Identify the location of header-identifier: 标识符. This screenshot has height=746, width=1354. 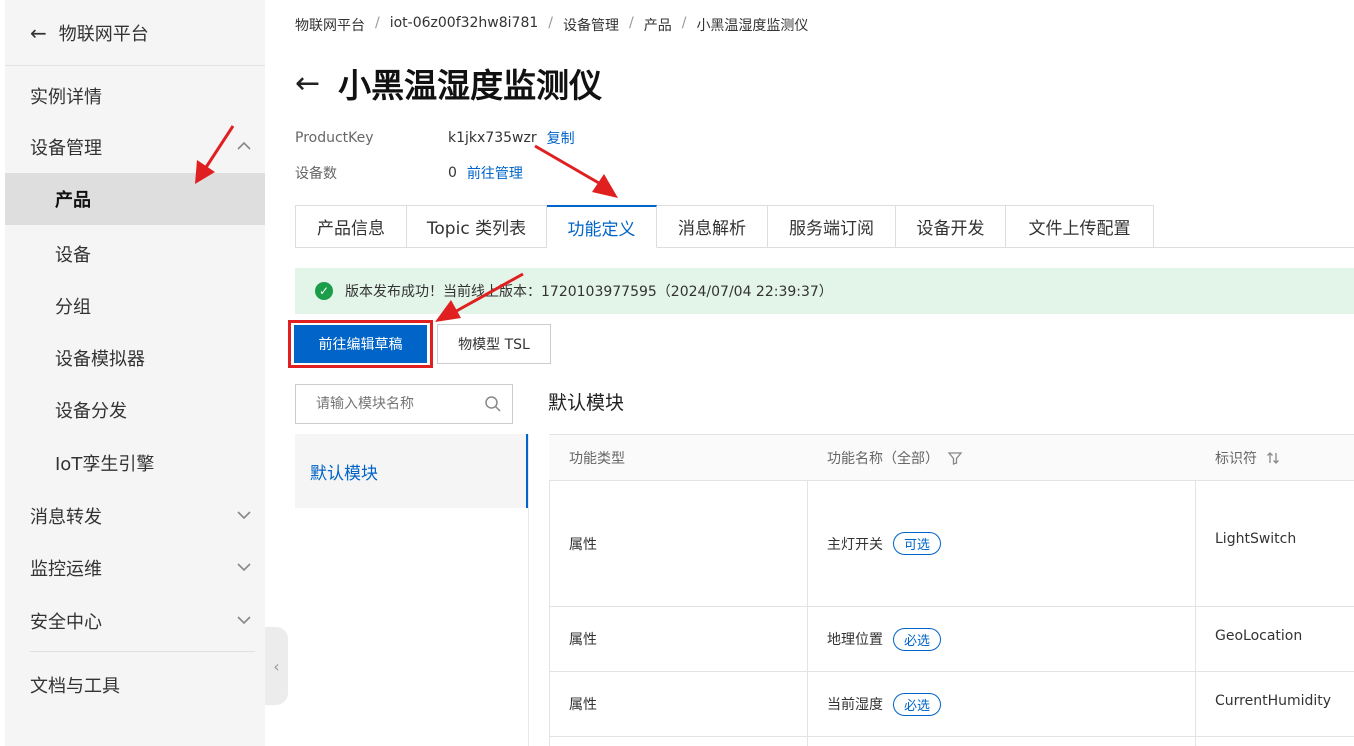
(1248, 458).